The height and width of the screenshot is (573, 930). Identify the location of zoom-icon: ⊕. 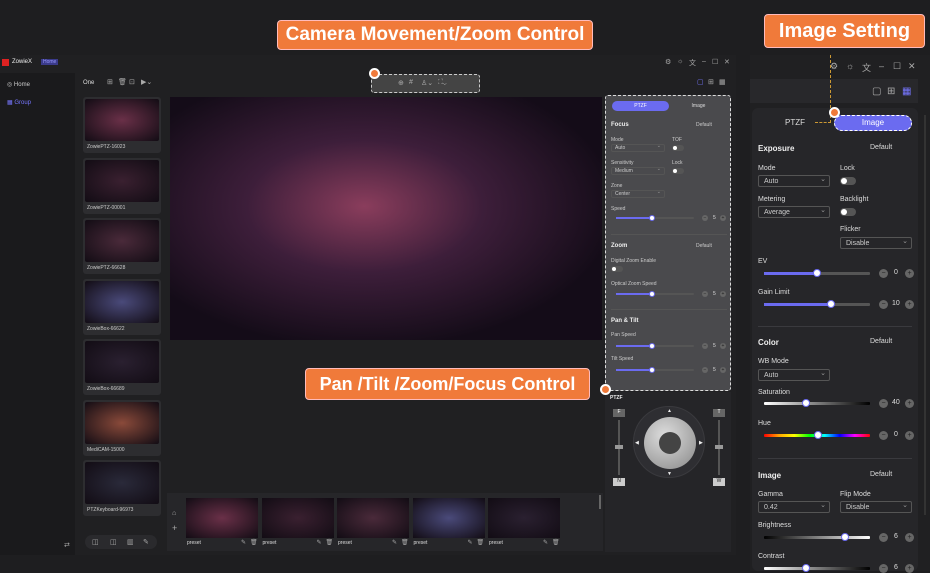
(401, 83).